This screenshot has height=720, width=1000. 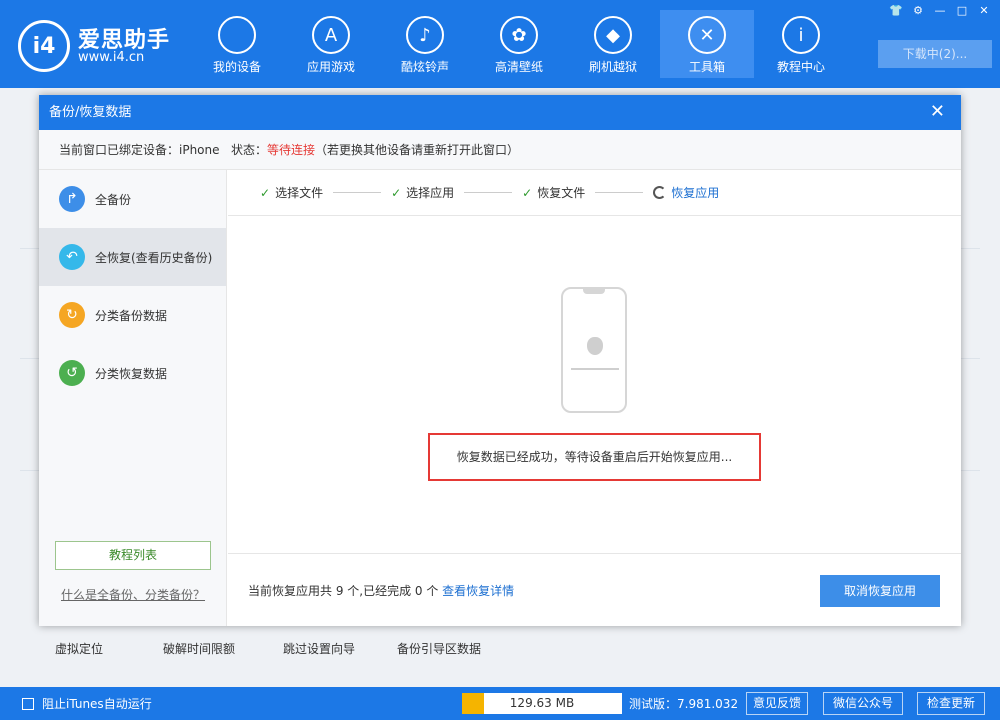 What do you see at coordinates (113, 199) in the screenshot?
I see `sidebar-item-label: 全备份` at bounding box center [113, 199].